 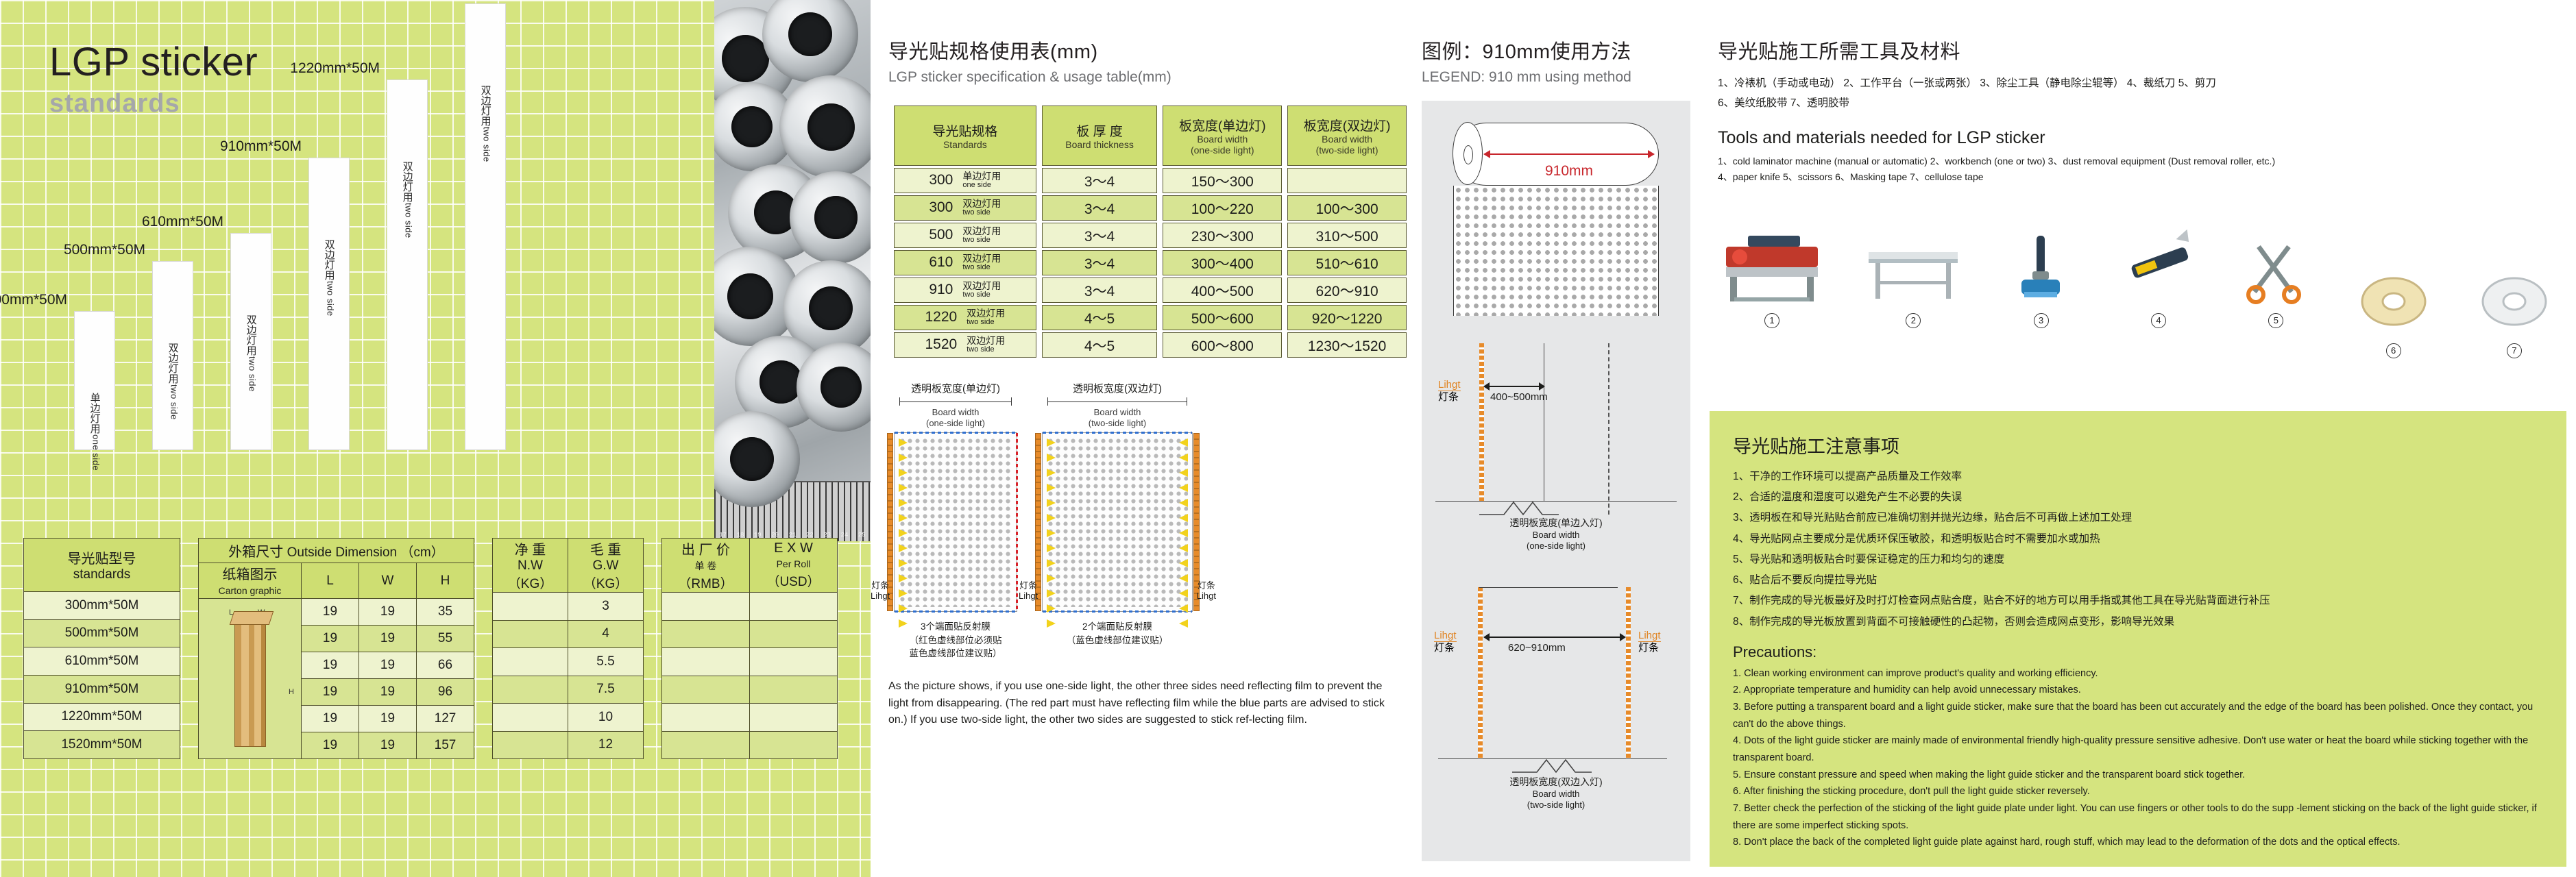 What do you see at coordinates (1556, 534) in the screenshot?
I see `one-side-board-caption: 透明板宽度(单边入灯) Board width (one-side light)` at bounding box center [1556, 534].